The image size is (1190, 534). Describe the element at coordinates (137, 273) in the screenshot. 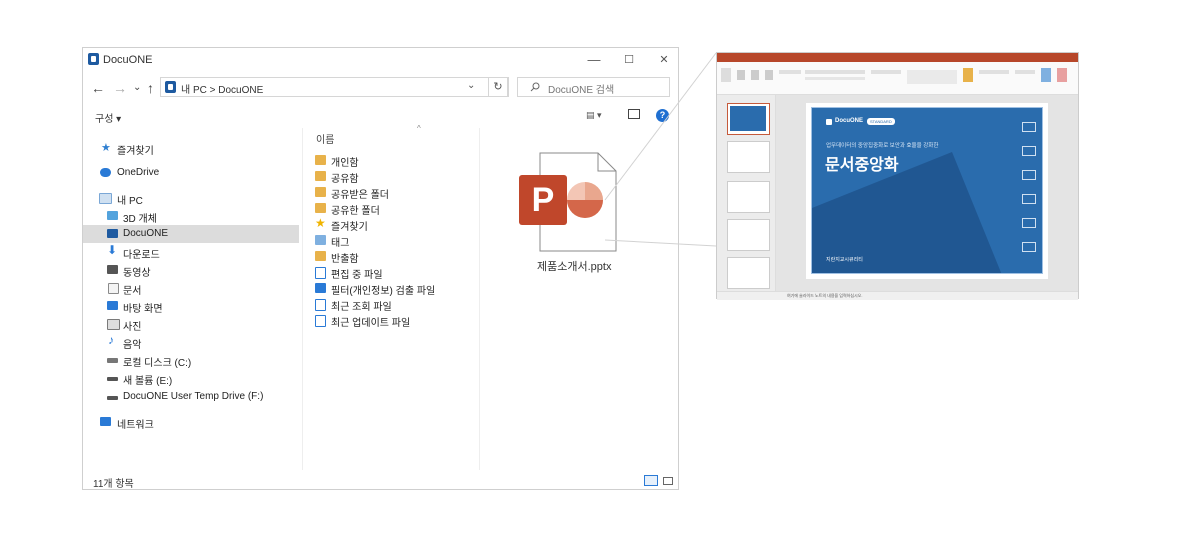

I see `sidebar-item-label: 동영상` at that location.